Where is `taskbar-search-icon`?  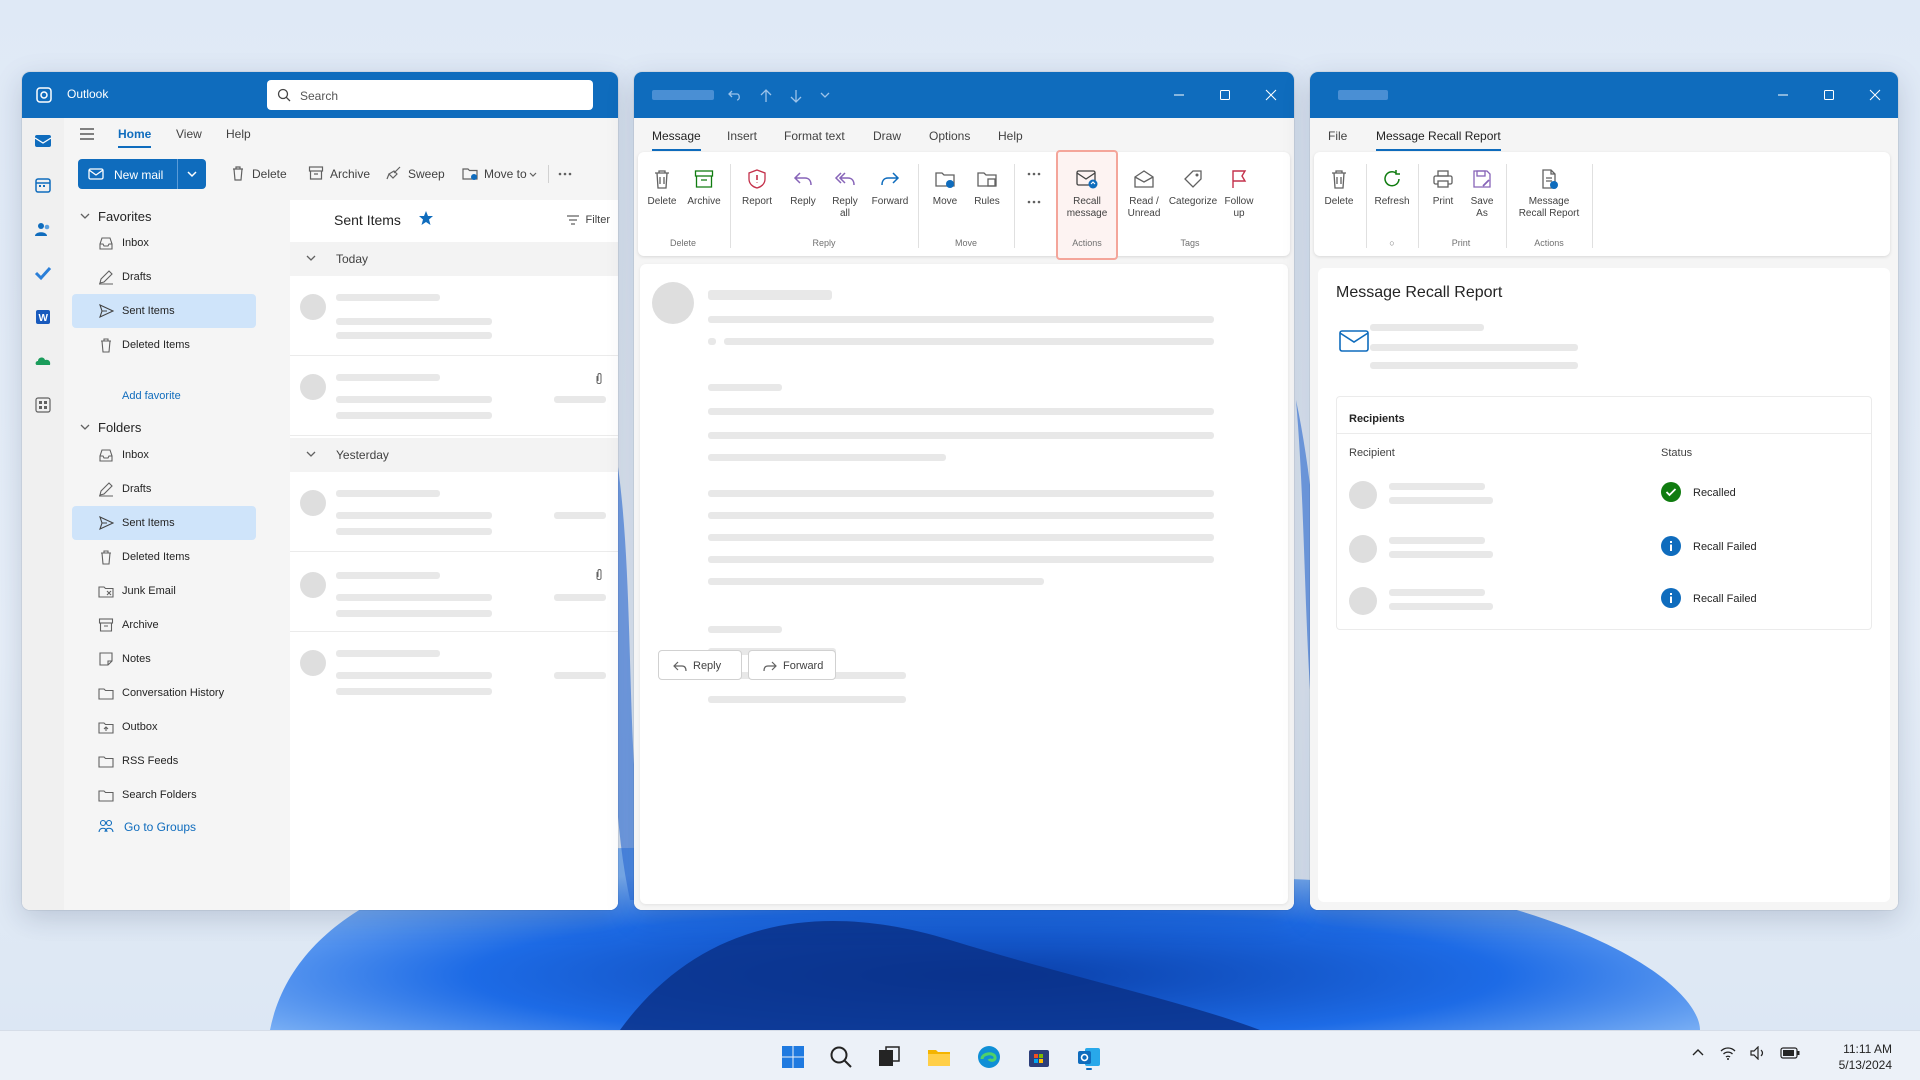
taskbar-search-icon is located at coordinates (841, 1057).